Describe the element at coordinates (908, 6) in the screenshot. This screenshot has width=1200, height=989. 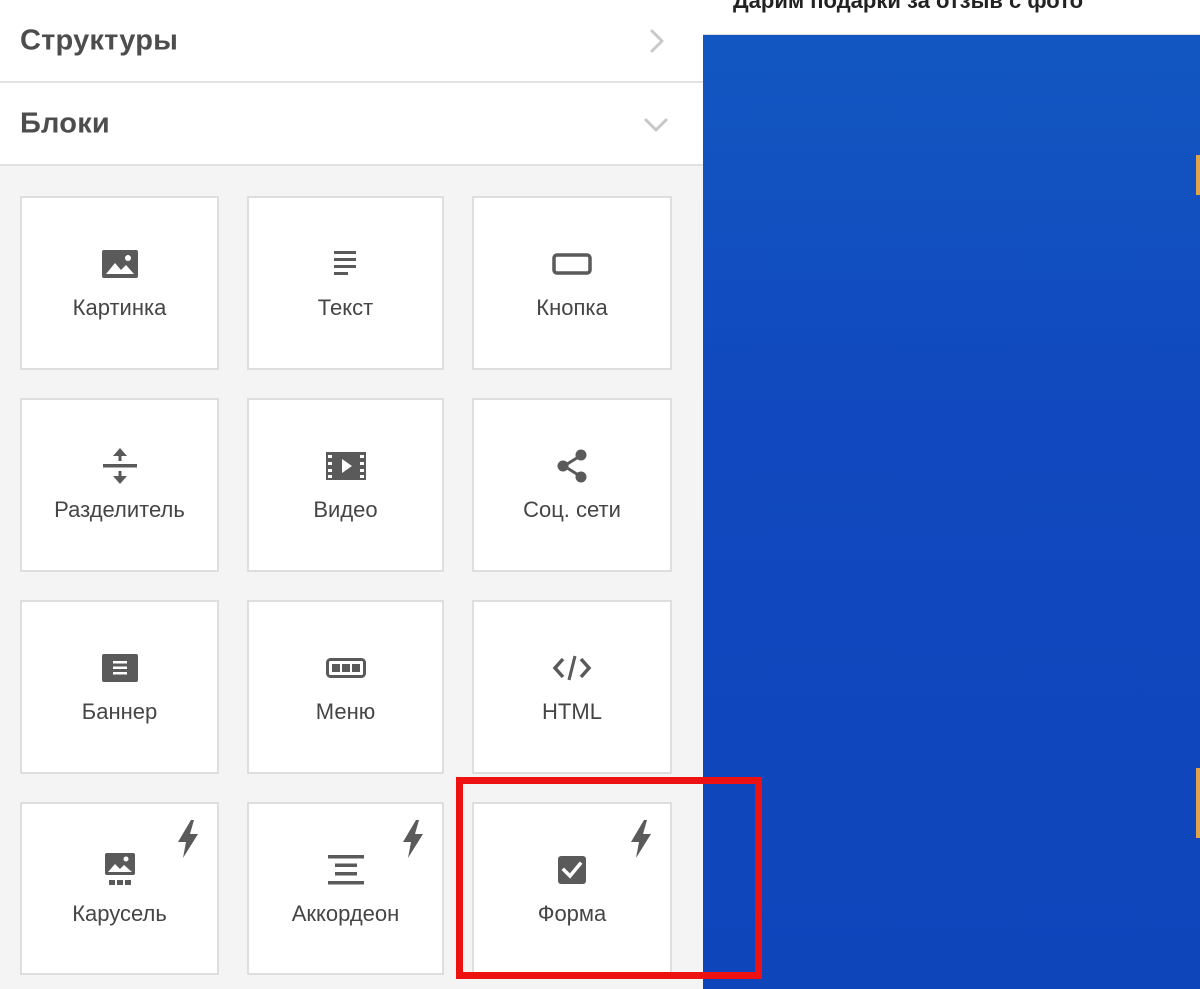
I see `preview-header-text: Дарим подарки за отзыв с фото` at that location.